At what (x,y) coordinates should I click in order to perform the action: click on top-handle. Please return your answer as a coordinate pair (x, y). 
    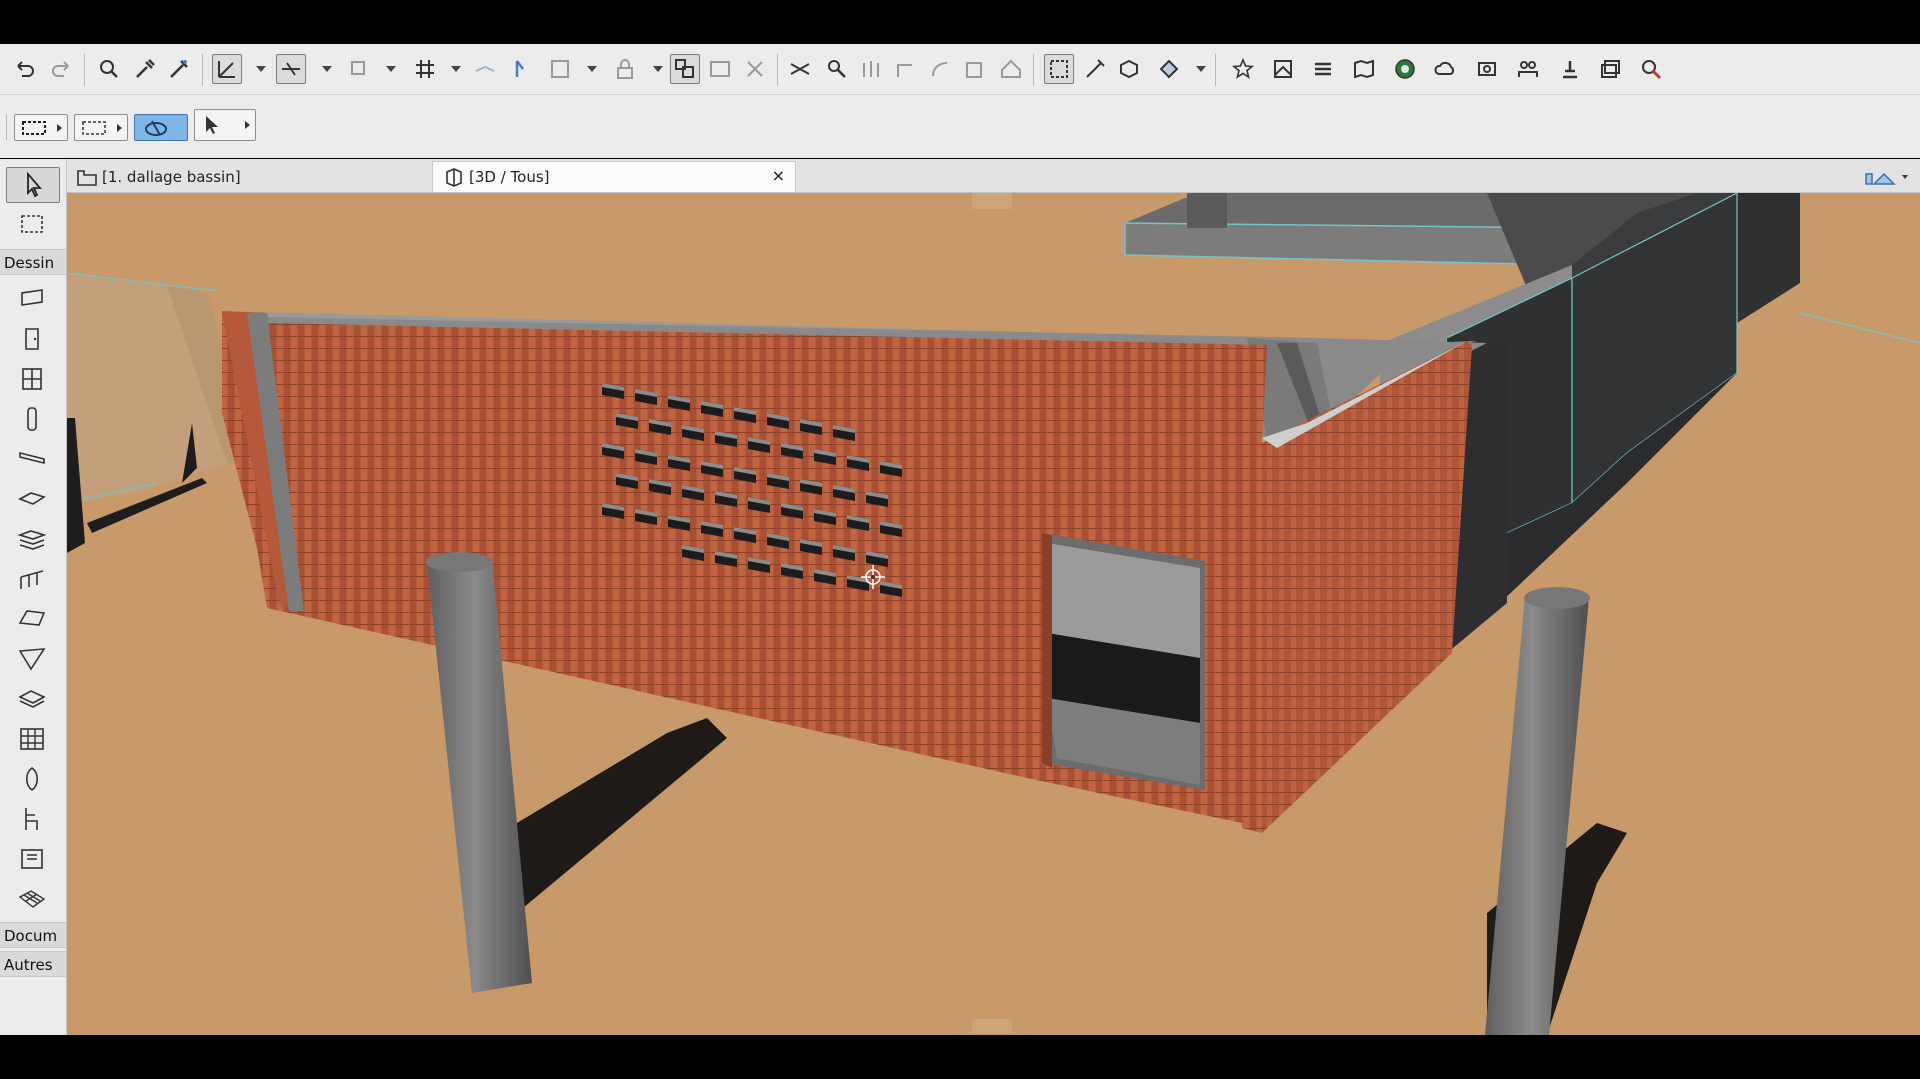
    Looking at the image, I should click on (992, 201).